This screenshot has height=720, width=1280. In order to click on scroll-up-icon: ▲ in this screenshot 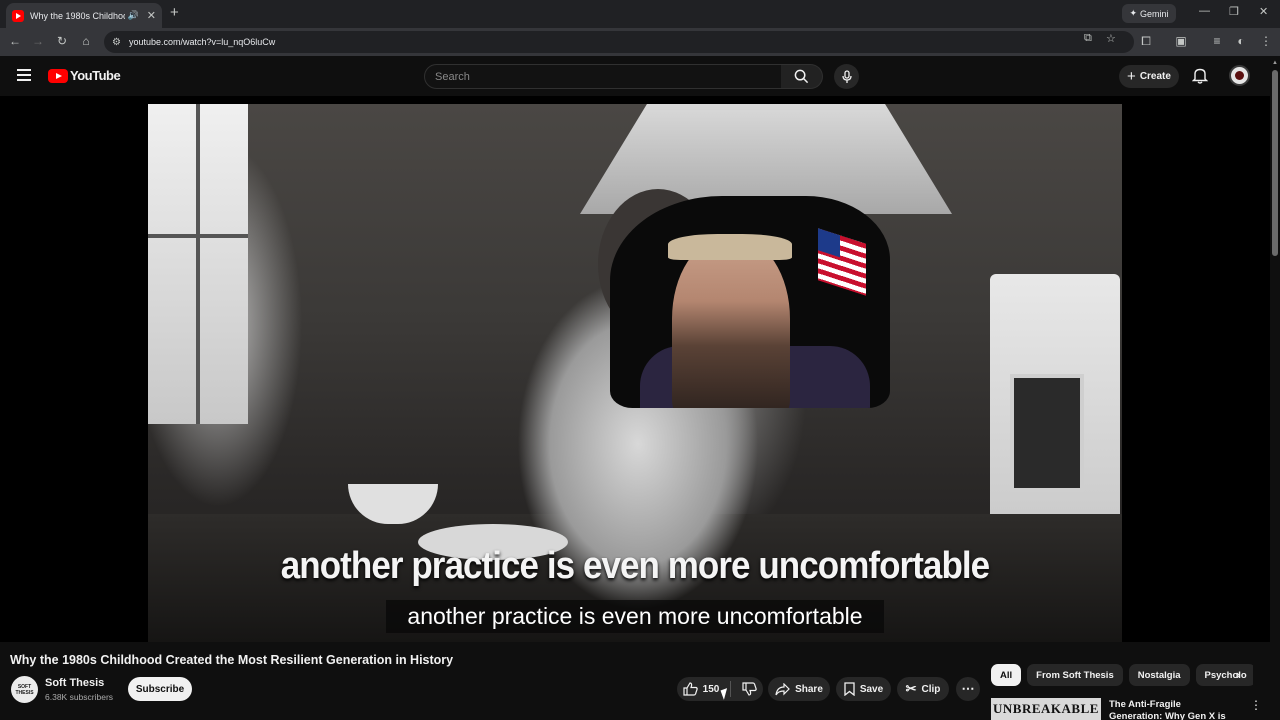, I will do `click(1275, 63)`.